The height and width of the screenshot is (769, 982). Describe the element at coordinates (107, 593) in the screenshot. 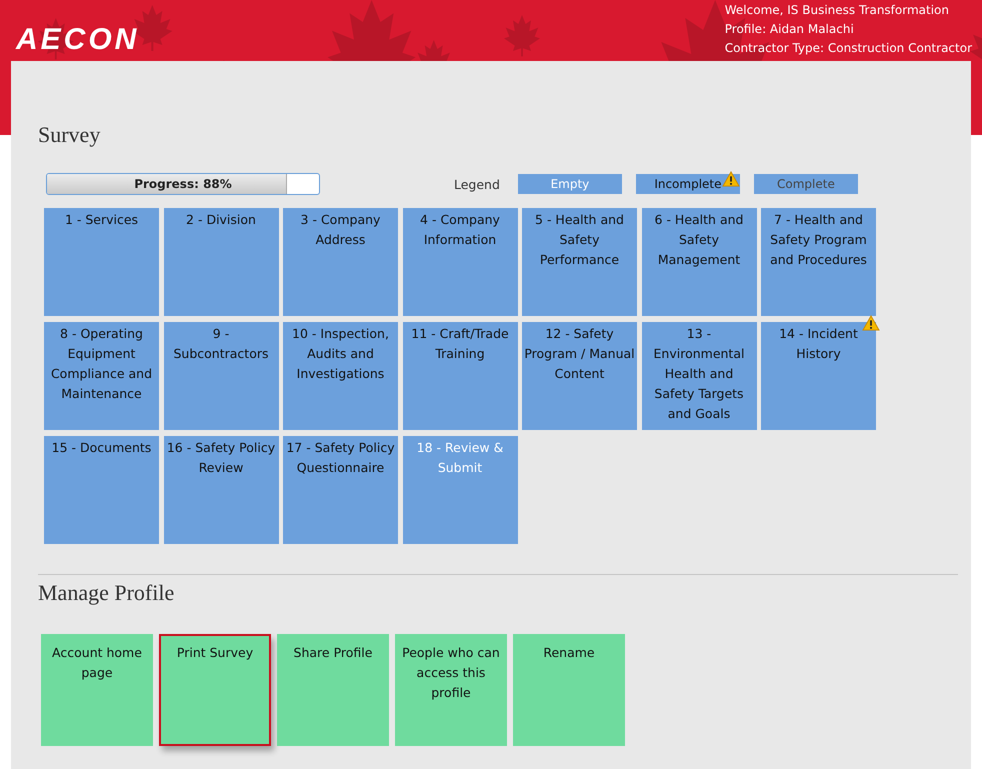

I see `section-heading: Manage Profile` at that location.